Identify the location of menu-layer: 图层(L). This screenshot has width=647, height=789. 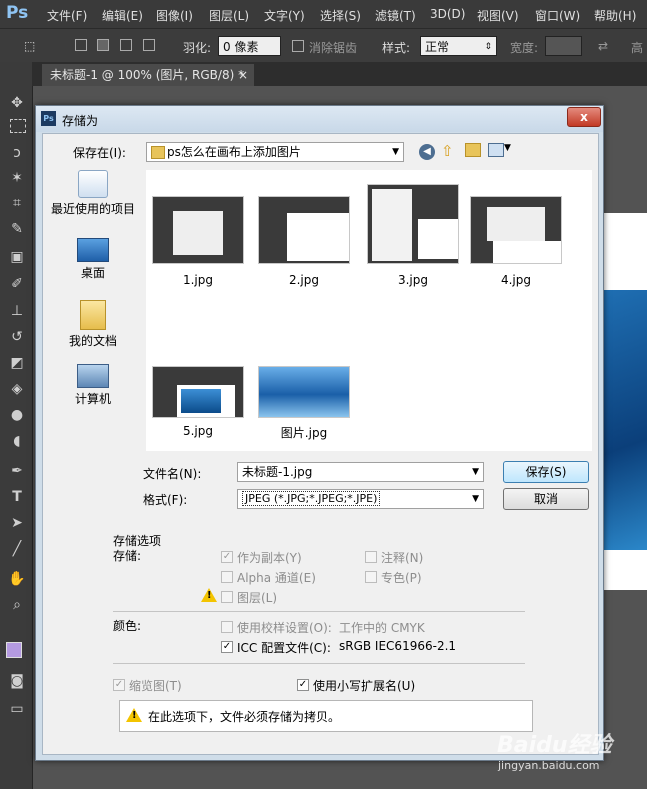
(229, 15).